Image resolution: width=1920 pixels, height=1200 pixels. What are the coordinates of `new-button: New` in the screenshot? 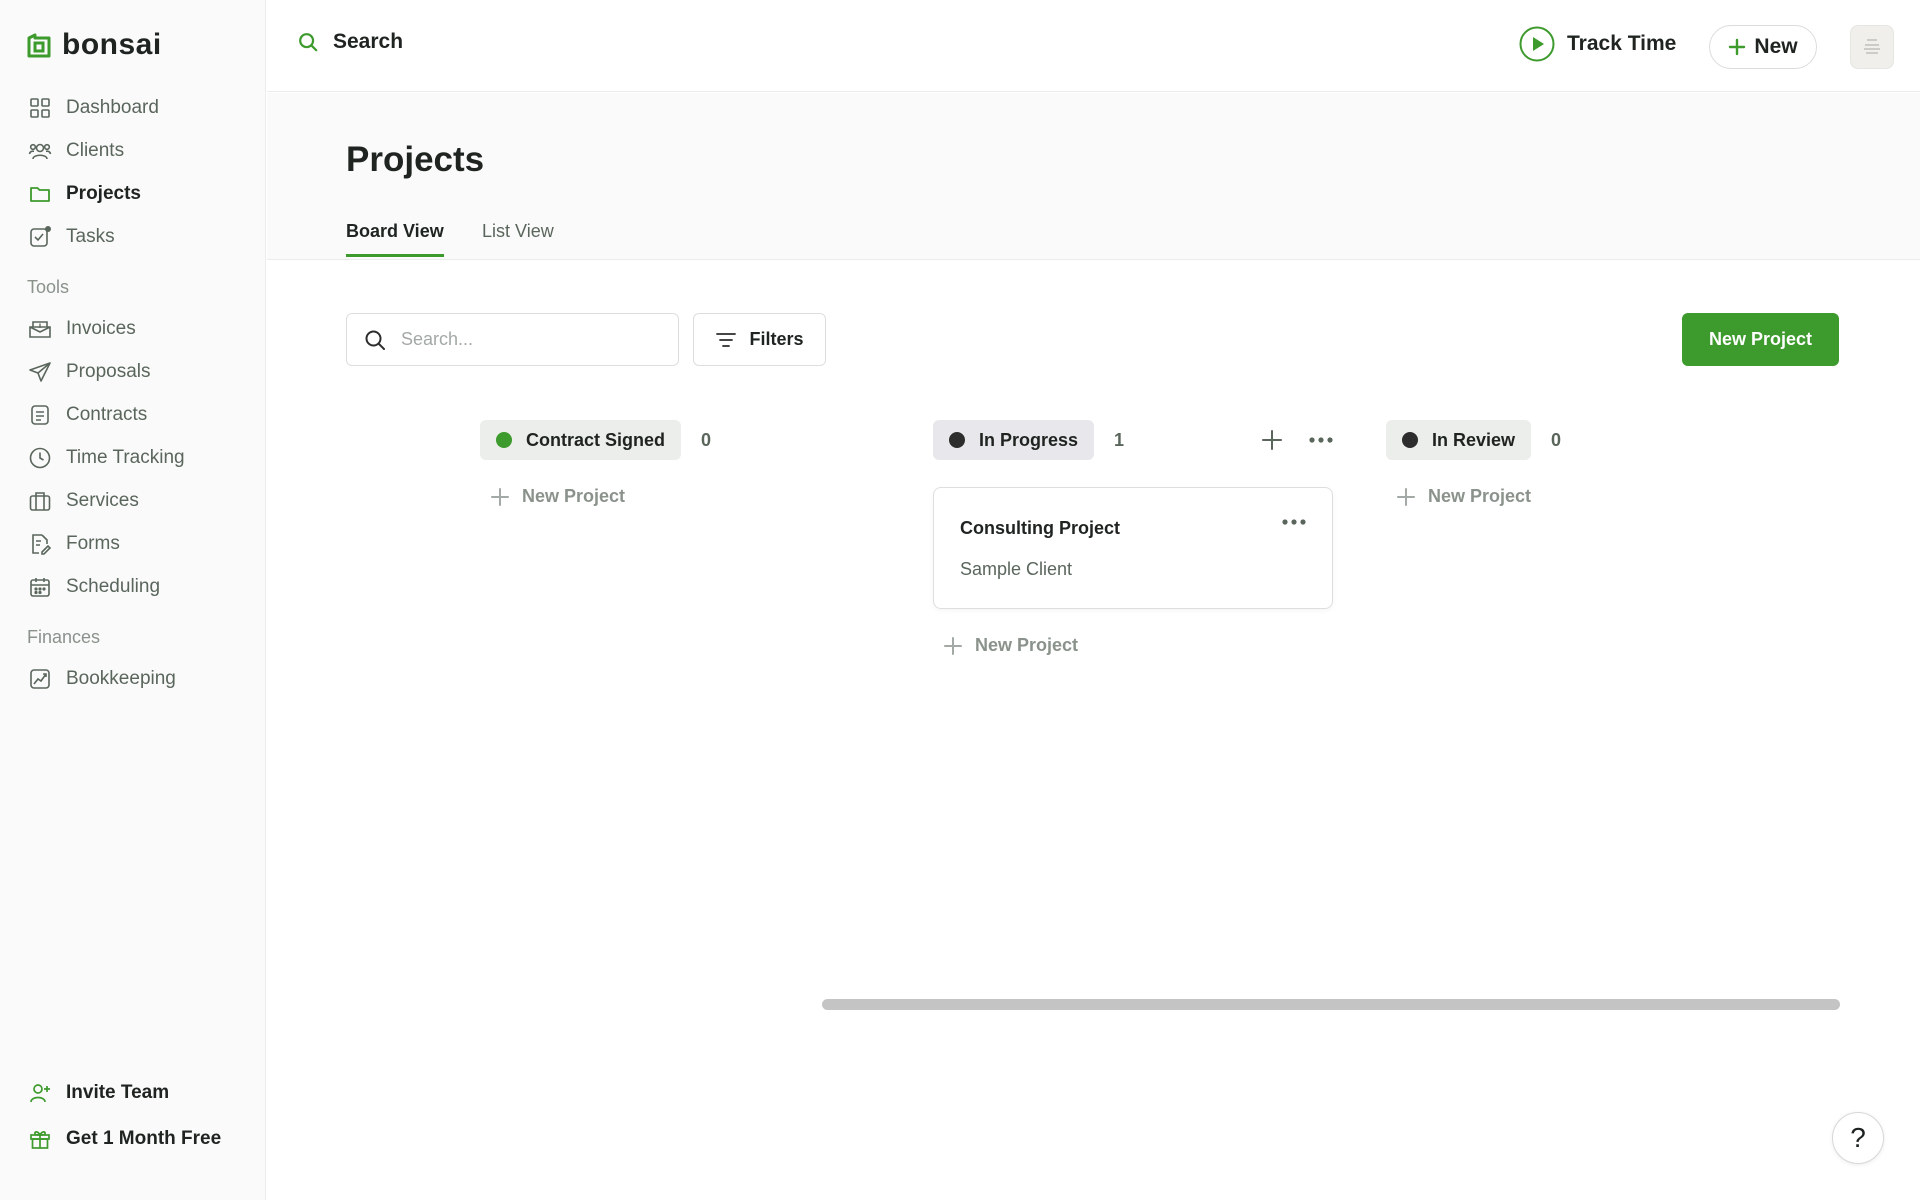 It's located at (1763, 47).